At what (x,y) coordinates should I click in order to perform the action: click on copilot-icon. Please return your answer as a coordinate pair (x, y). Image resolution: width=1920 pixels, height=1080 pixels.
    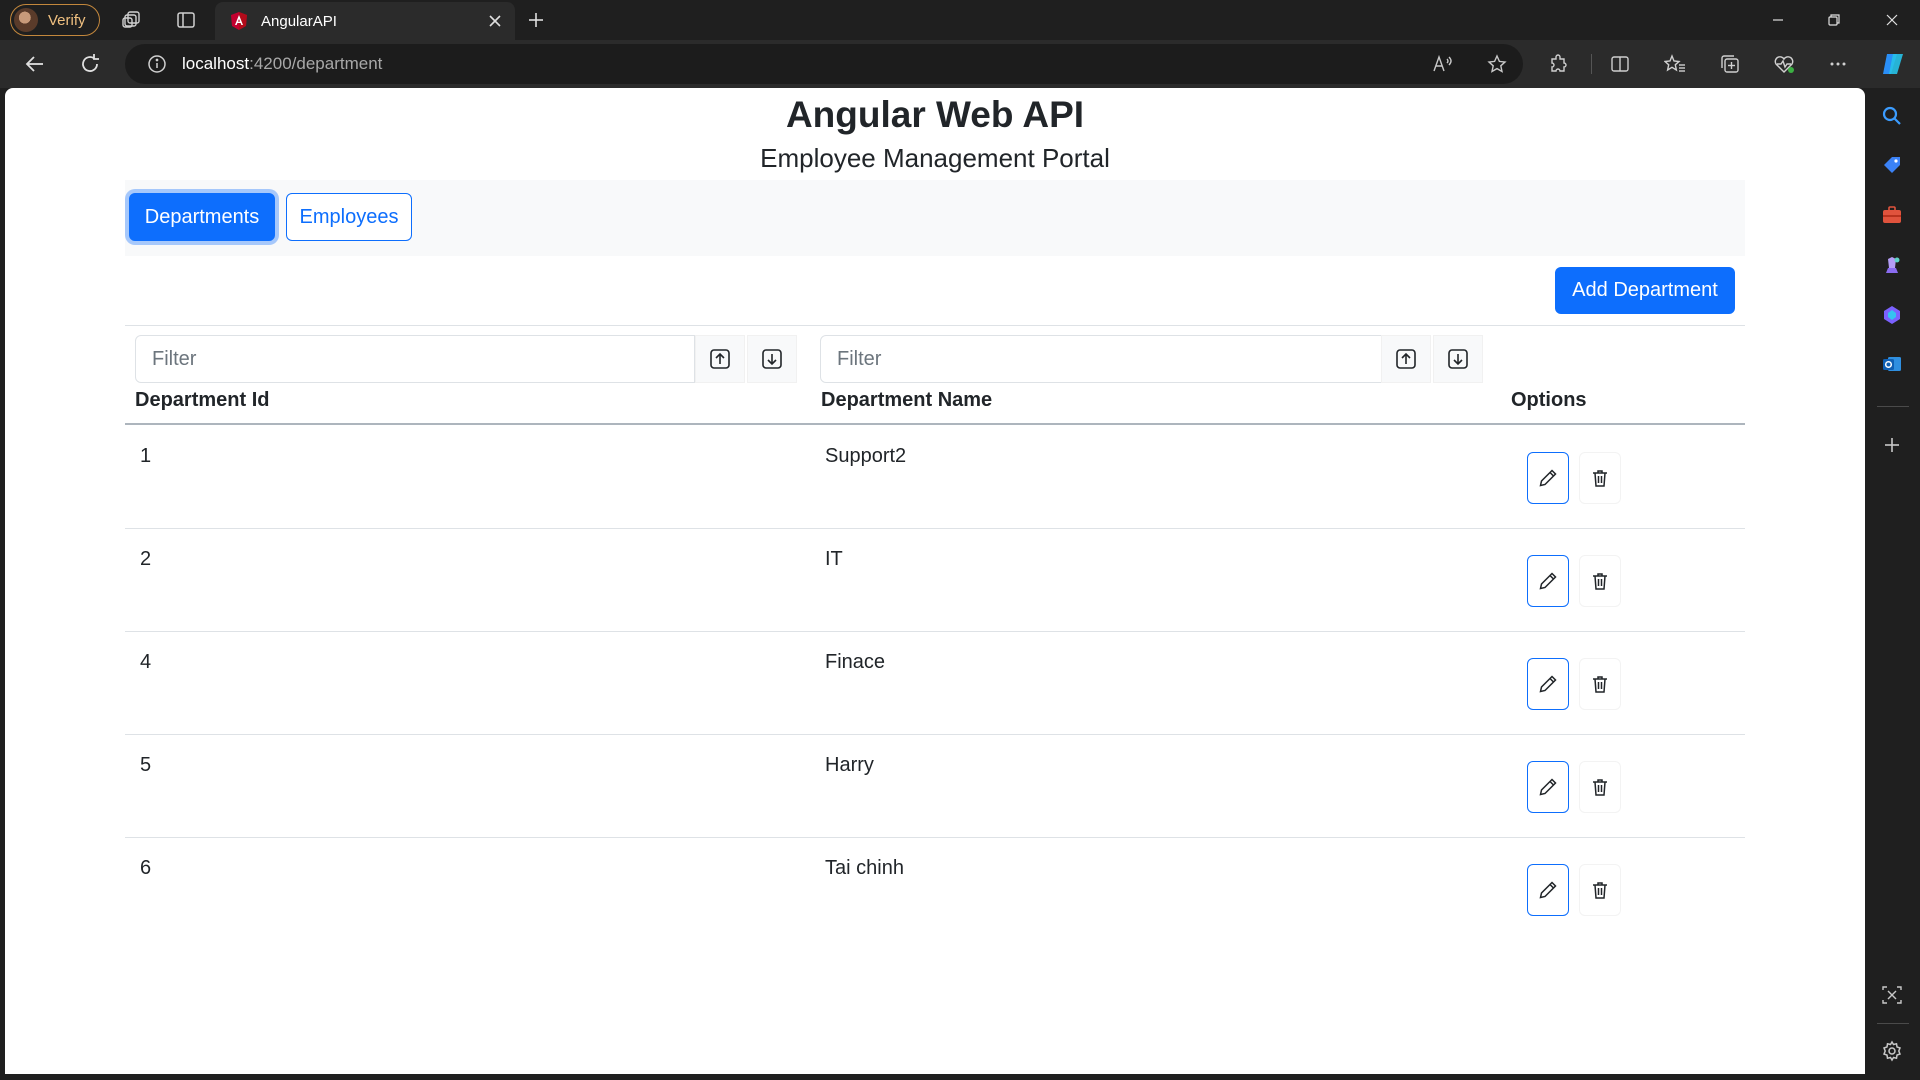
    Looking at the image, I should click on (1893, 64).